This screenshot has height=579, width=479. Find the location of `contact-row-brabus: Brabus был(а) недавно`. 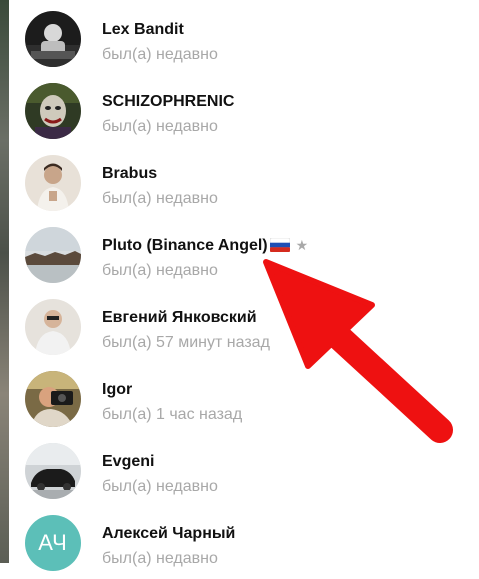

contact-row-brabus: Brabus был(а) недавно is located at coordinates (244, 183).